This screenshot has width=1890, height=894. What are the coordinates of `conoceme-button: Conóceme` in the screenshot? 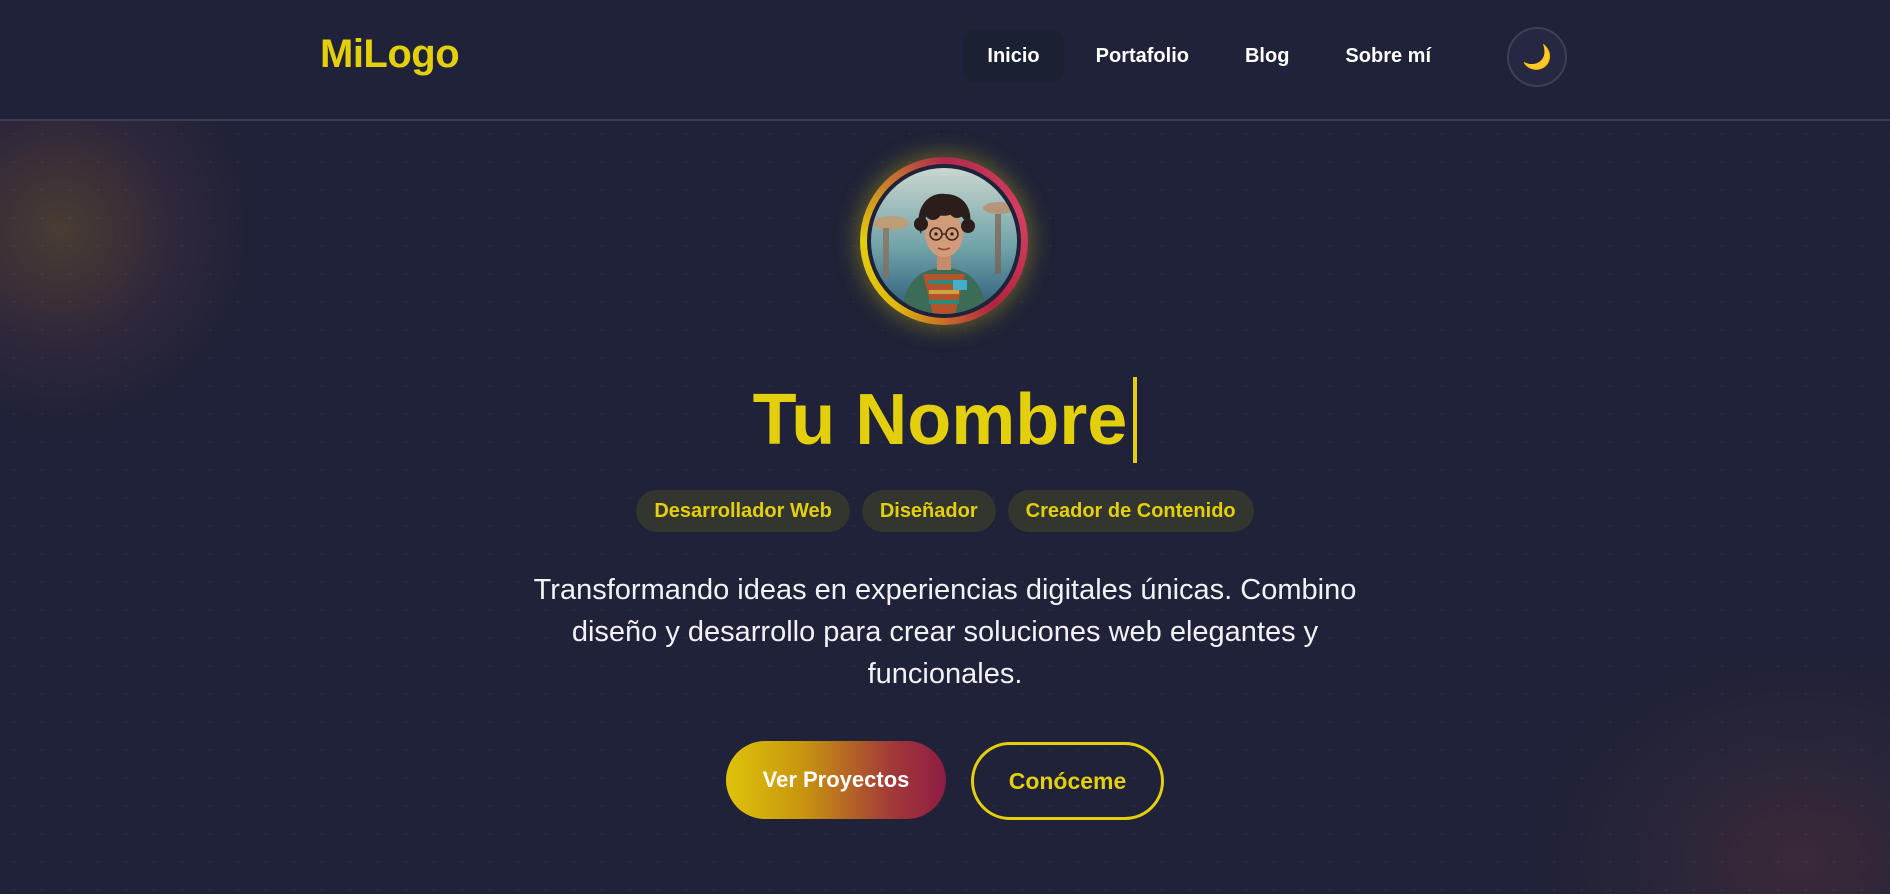 It's located at (1067, 781).